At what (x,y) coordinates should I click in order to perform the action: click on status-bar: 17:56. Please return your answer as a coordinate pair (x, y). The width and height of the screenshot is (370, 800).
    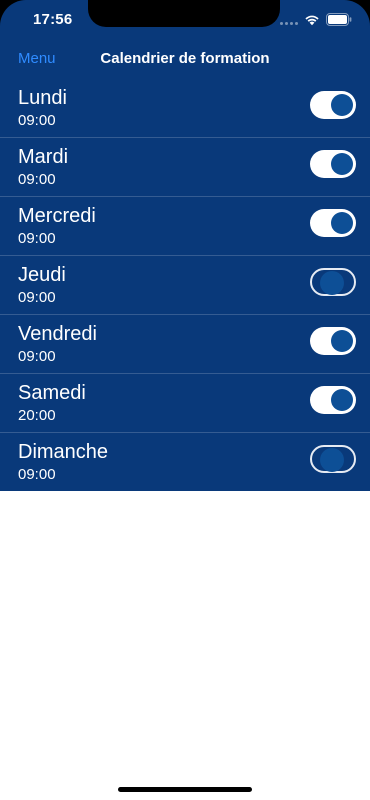
    Looking at the image, I should click on (185, 19).